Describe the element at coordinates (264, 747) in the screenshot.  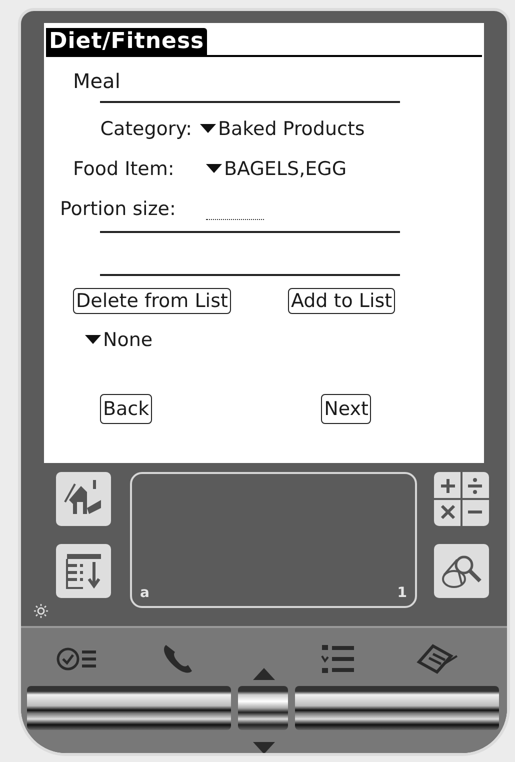
I see `scroll-down-icon` at that location.